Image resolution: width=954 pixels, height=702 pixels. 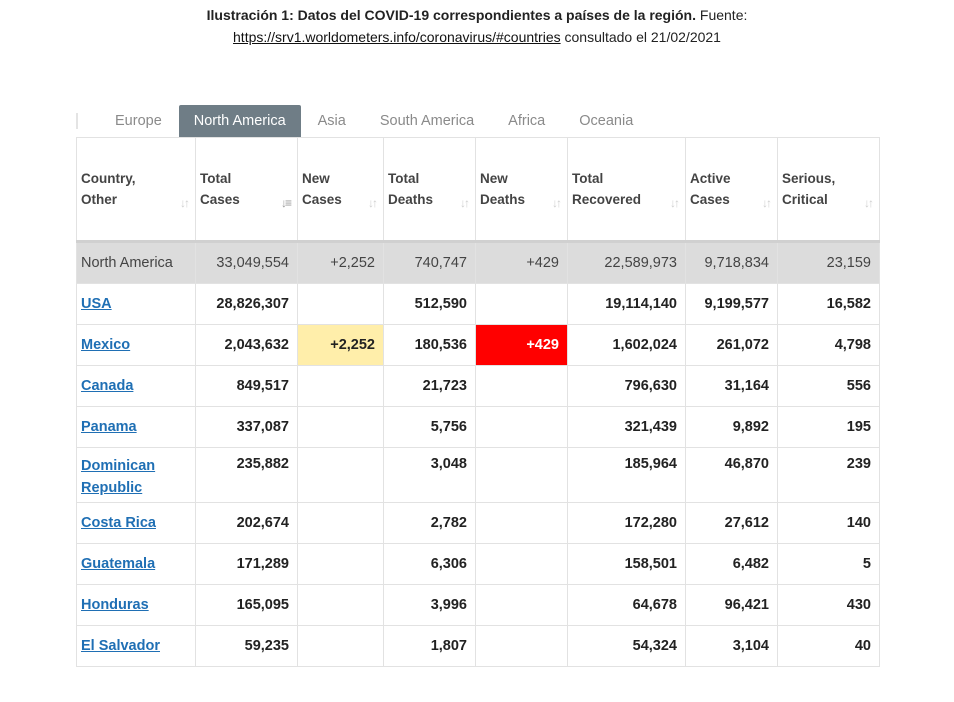 What do you see at coordinates (340, 345) in the screenshot?
I see `new-cases-highlight-cell: +2,252` at bounding box center [340, 345].